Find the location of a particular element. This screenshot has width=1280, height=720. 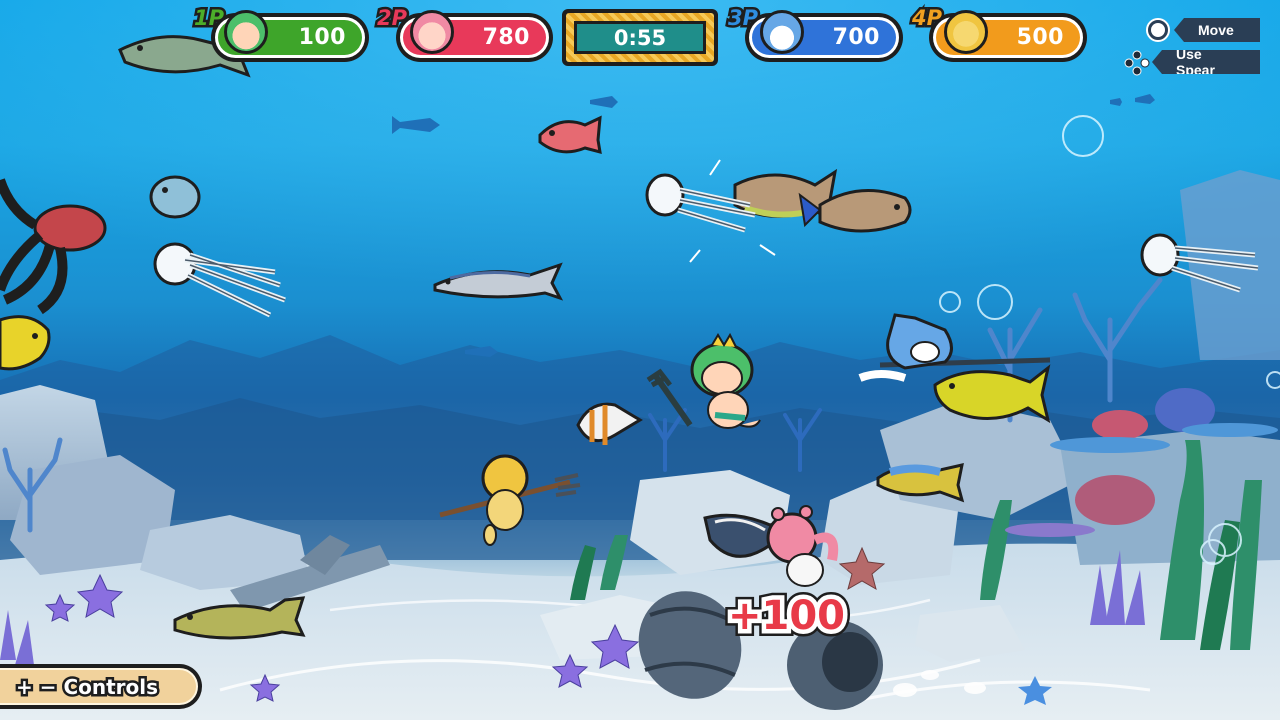

player-2-score: 780 is located at coordinates (506, 37).